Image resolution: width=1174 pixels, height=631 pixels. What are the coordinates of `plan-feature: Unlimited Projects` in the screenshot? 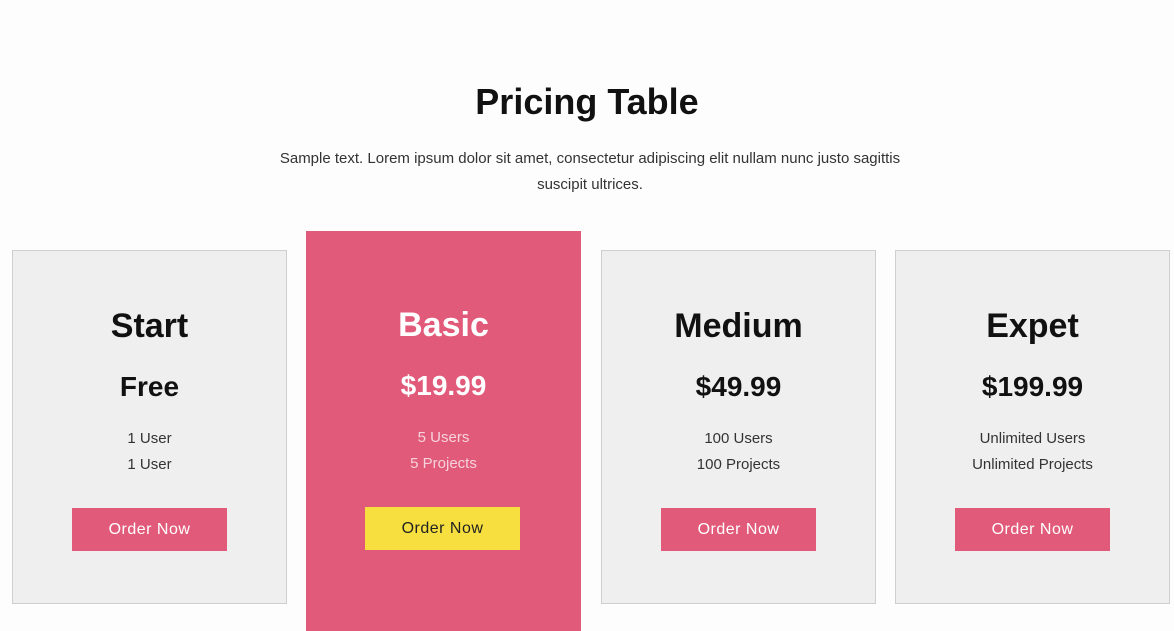 It's located at (1032, 464).